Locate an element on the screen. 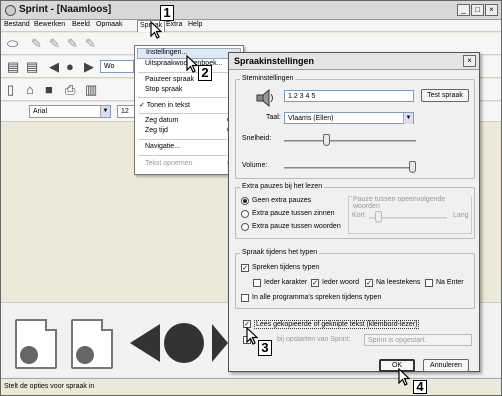 The width and height of the screenshot is (502, 396). check-punctuation: ✓ is located at coordinates (369, 283).